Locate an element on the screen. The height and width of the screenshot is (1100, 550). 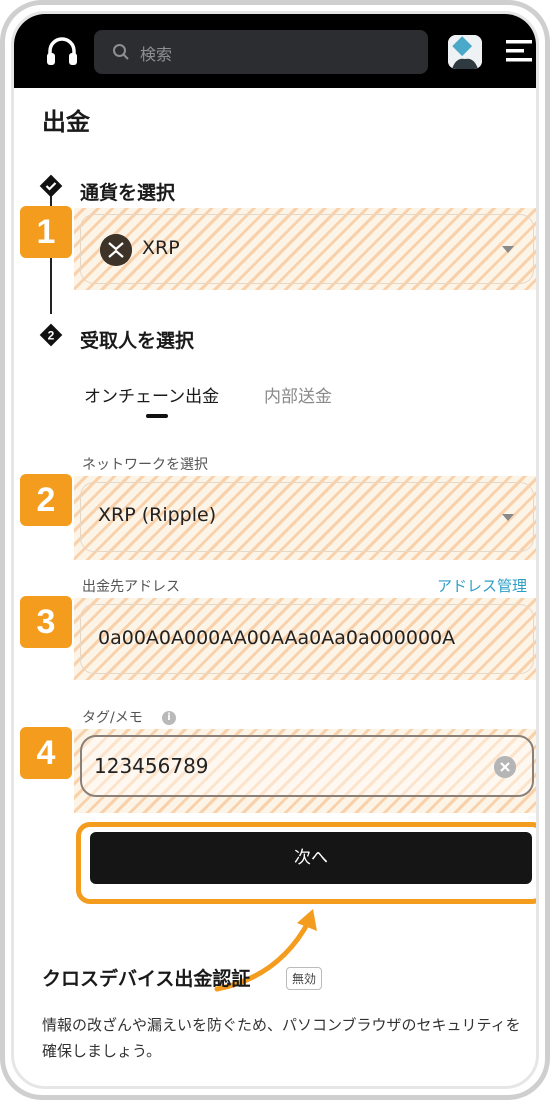
step2-title: 受取人を選択 is located at coordinates (137, 341).